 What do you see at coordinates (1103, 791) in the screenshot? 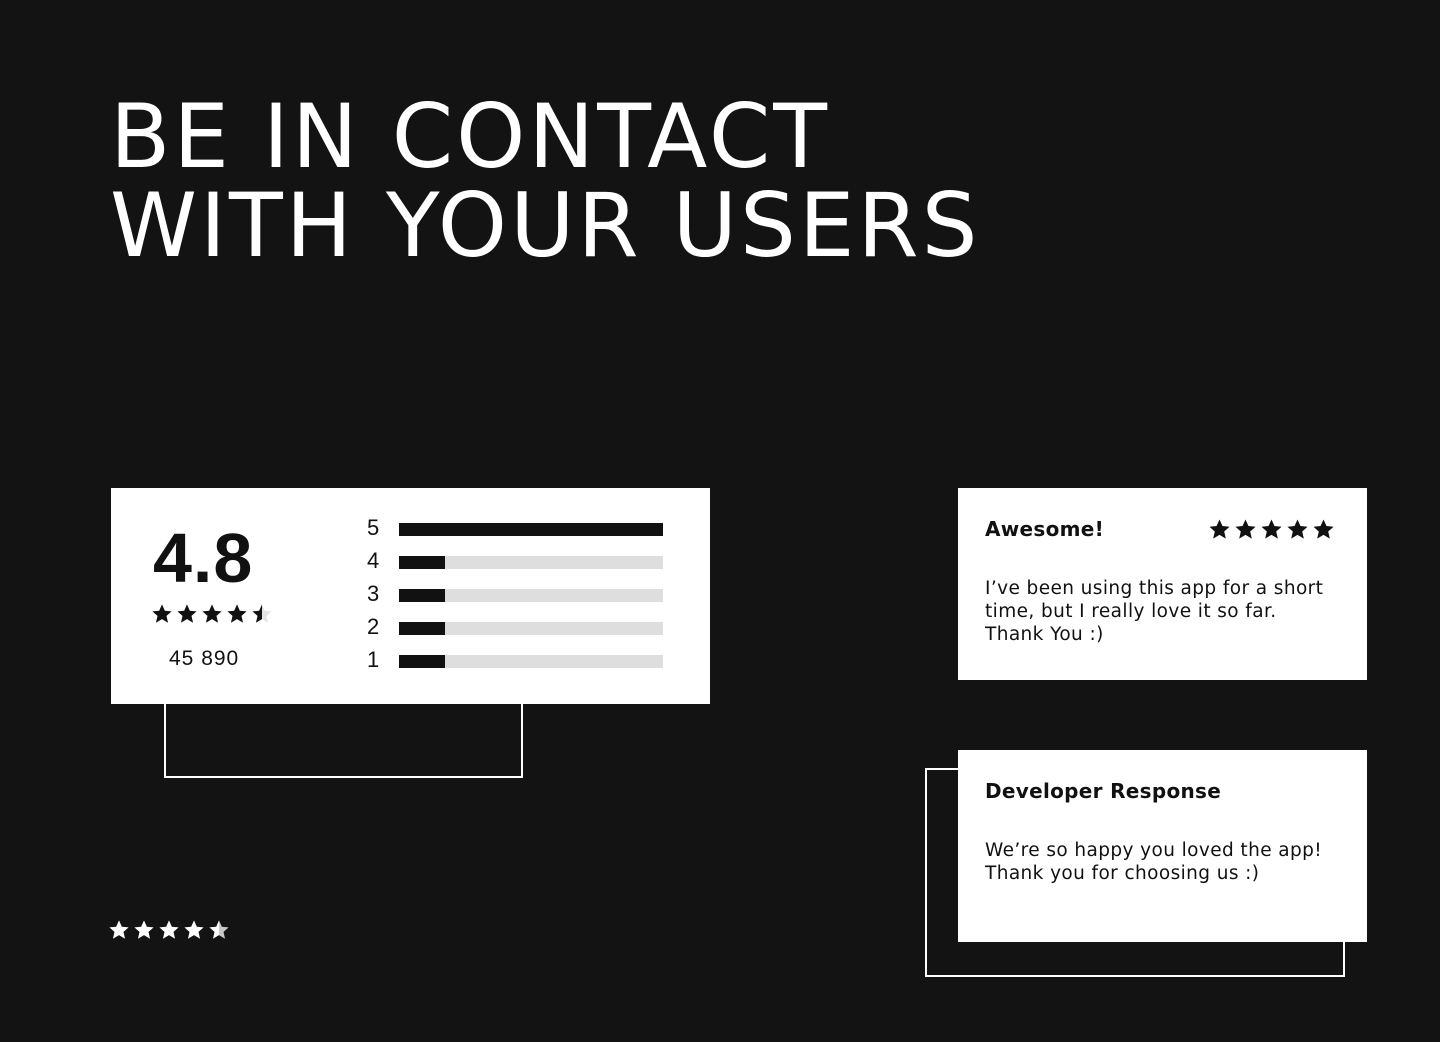
I see `developer-response-title: Developer Response` at bounding box center [1103, 791].